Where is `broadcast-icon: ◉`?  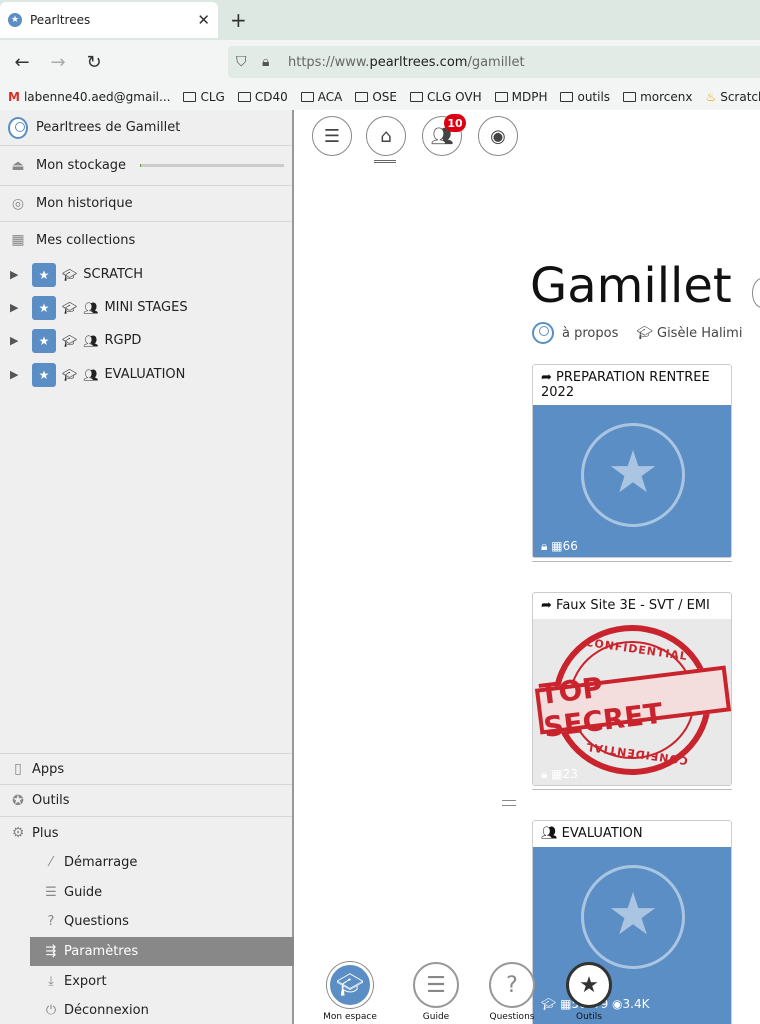
broadcast-icon: ◉ is located at coordinates (498, 136).